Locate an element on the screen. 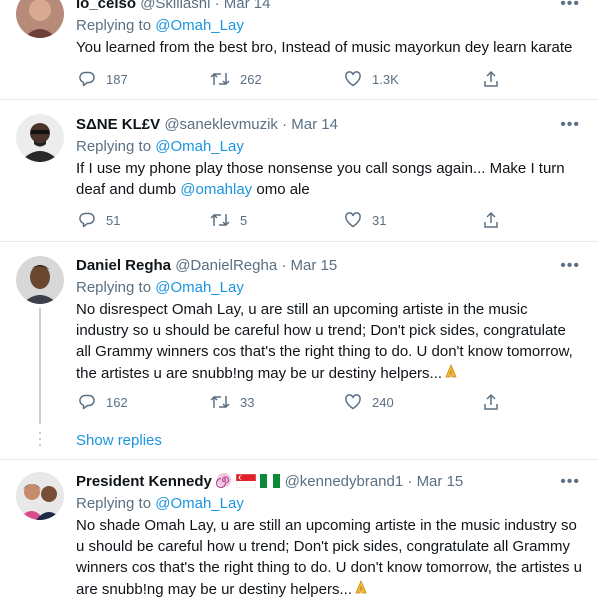  reply-count: 187 is located at coordinates (117, 79).